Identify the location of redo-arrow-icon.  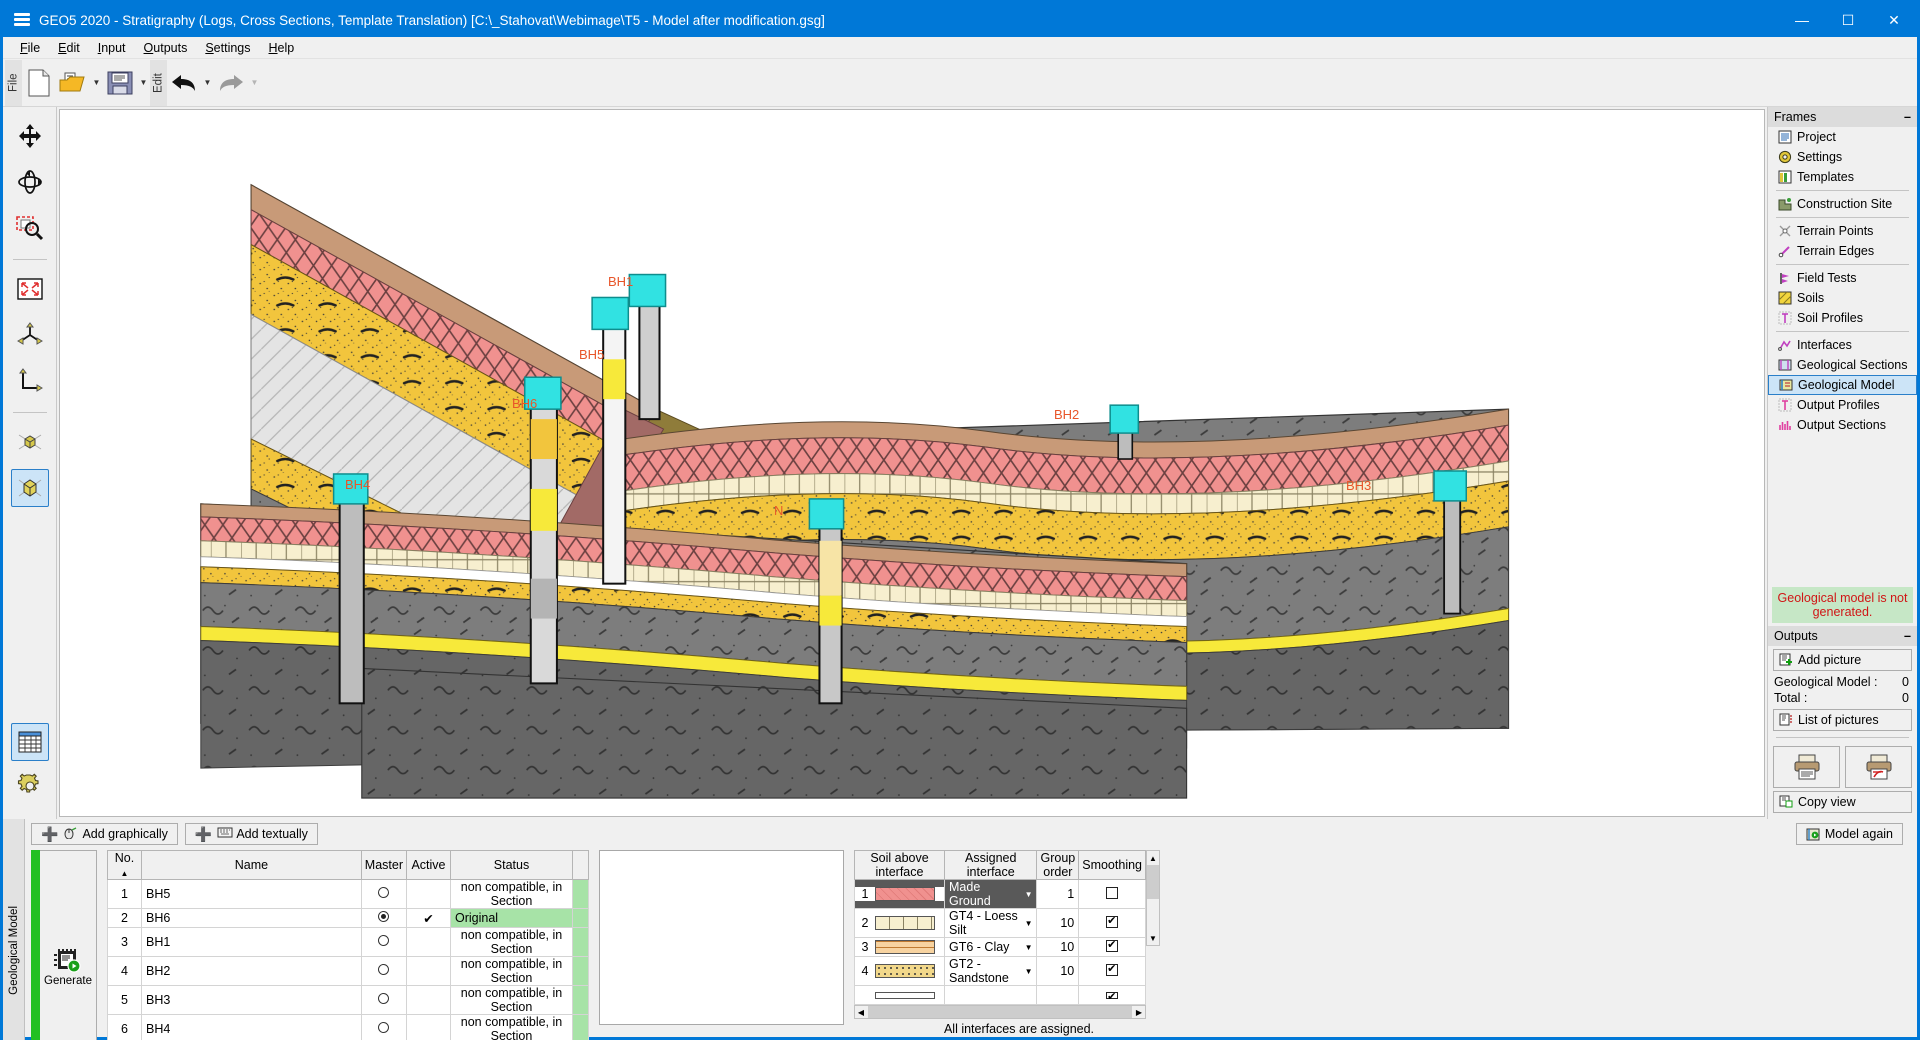
(231, 83).